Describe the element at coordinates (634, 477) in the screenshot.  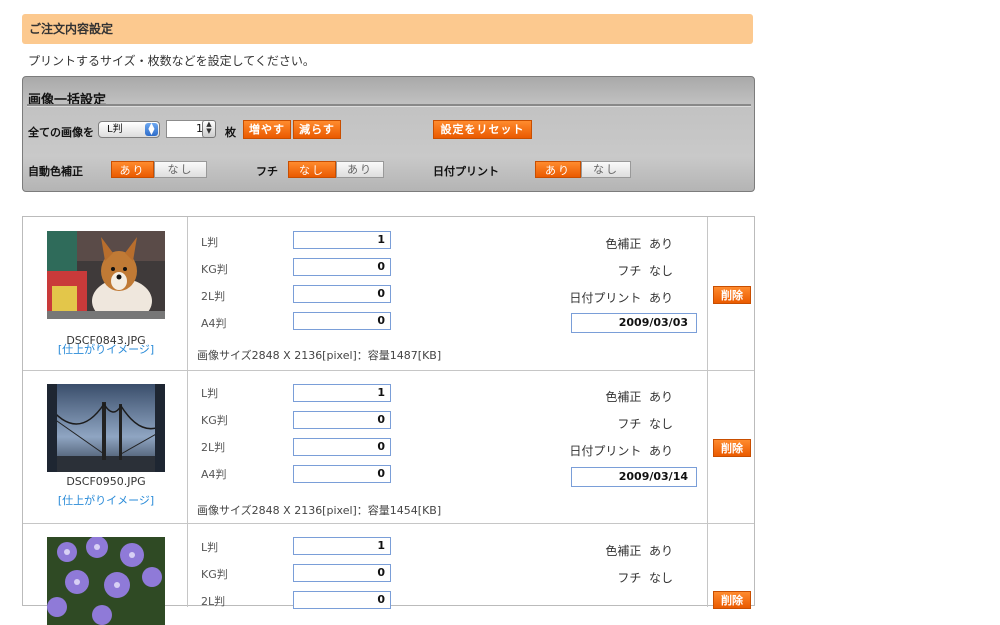
I see `date-input: 2009/03/14` at that location.